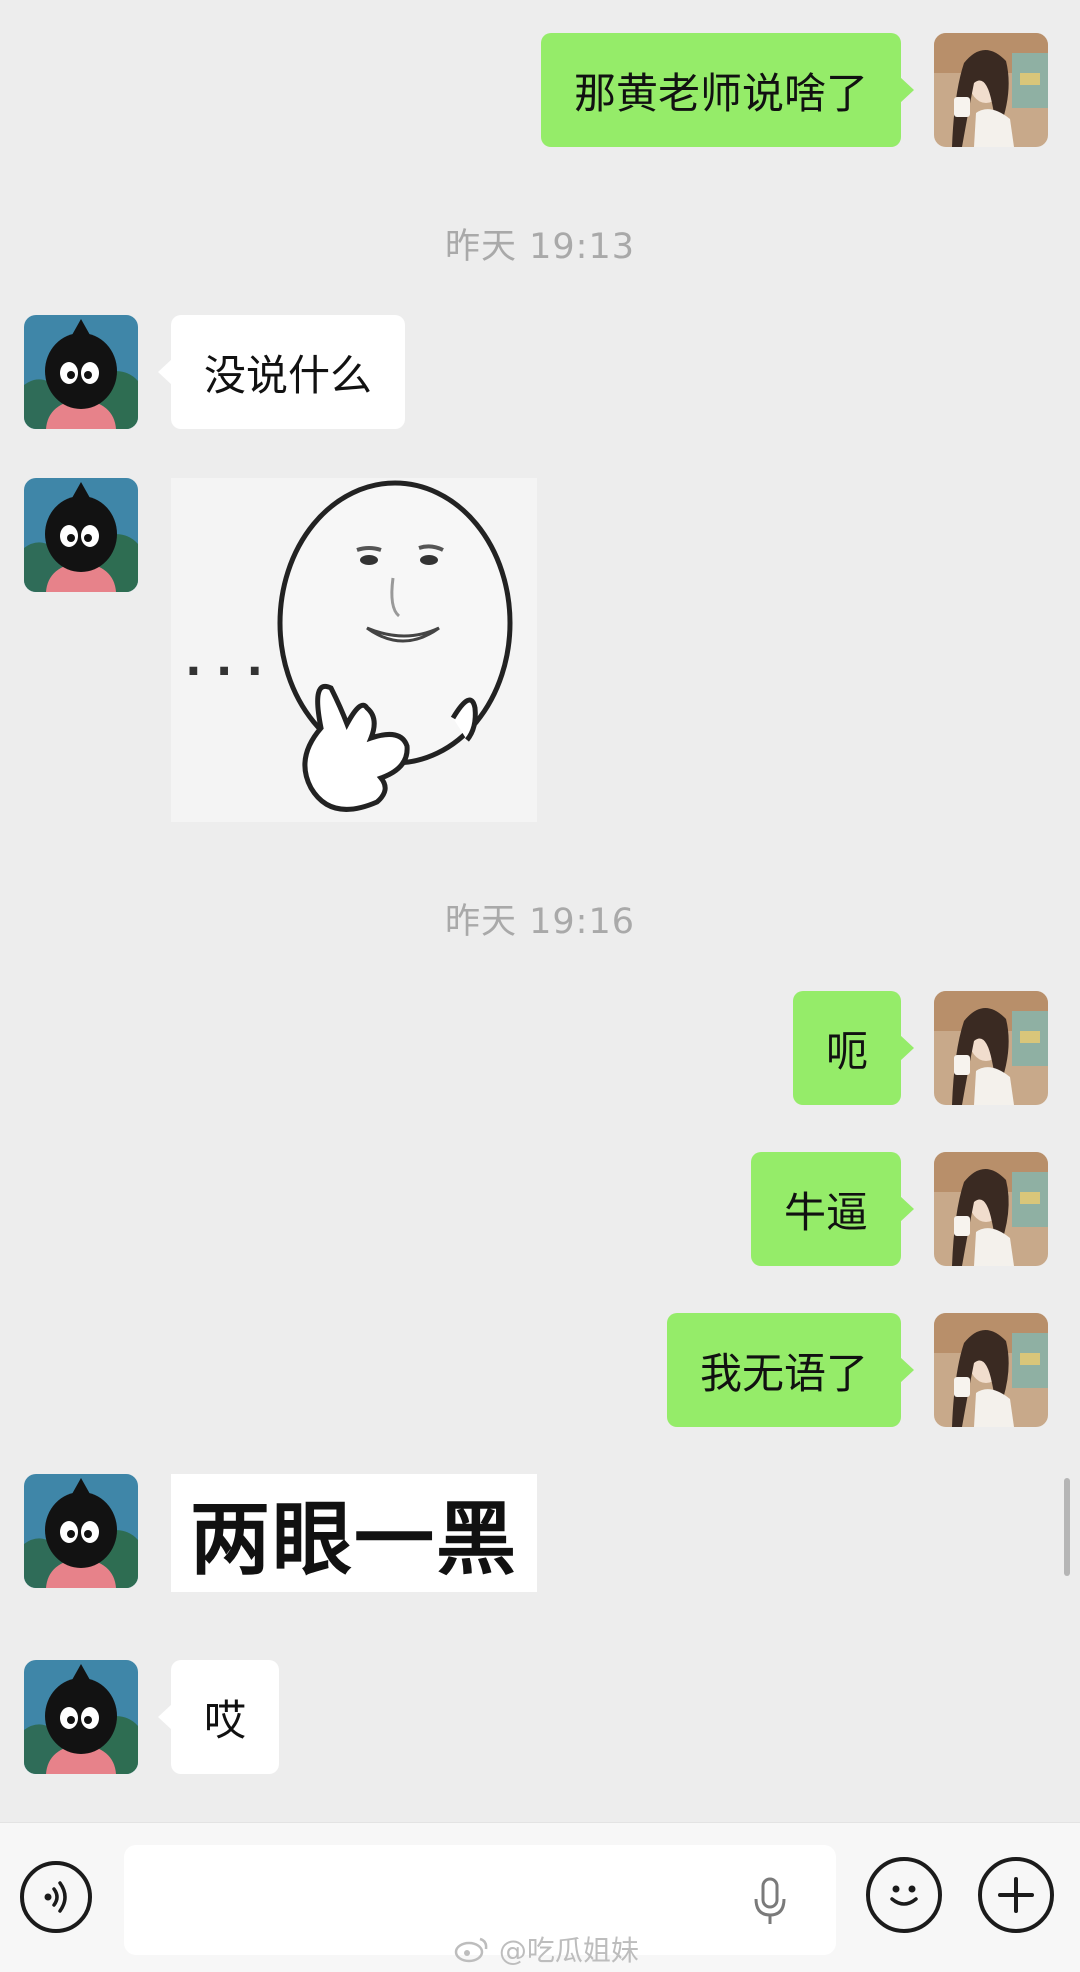  I want to click on message-text: 没说什么, so click(288, 375).